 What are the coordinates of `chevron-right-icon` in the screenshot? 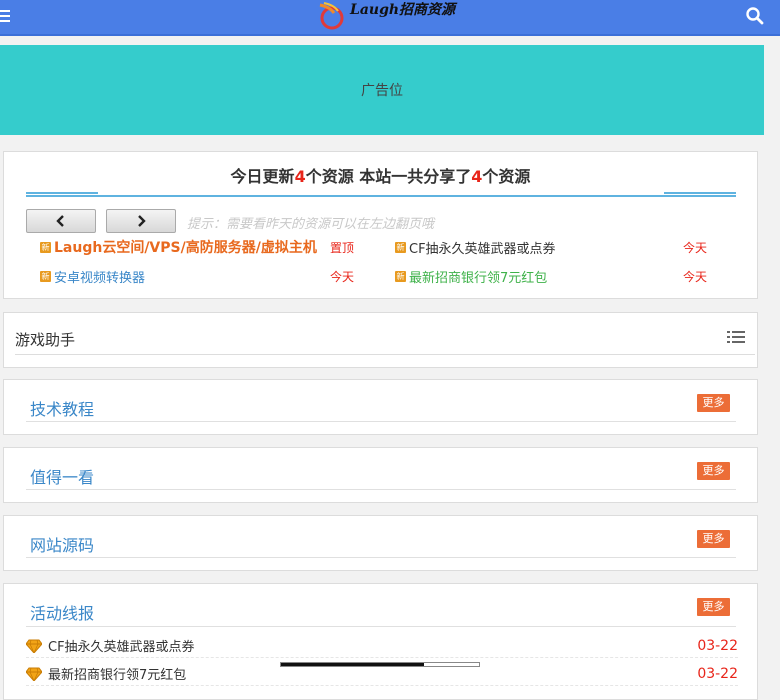 It's located at (142, 221).